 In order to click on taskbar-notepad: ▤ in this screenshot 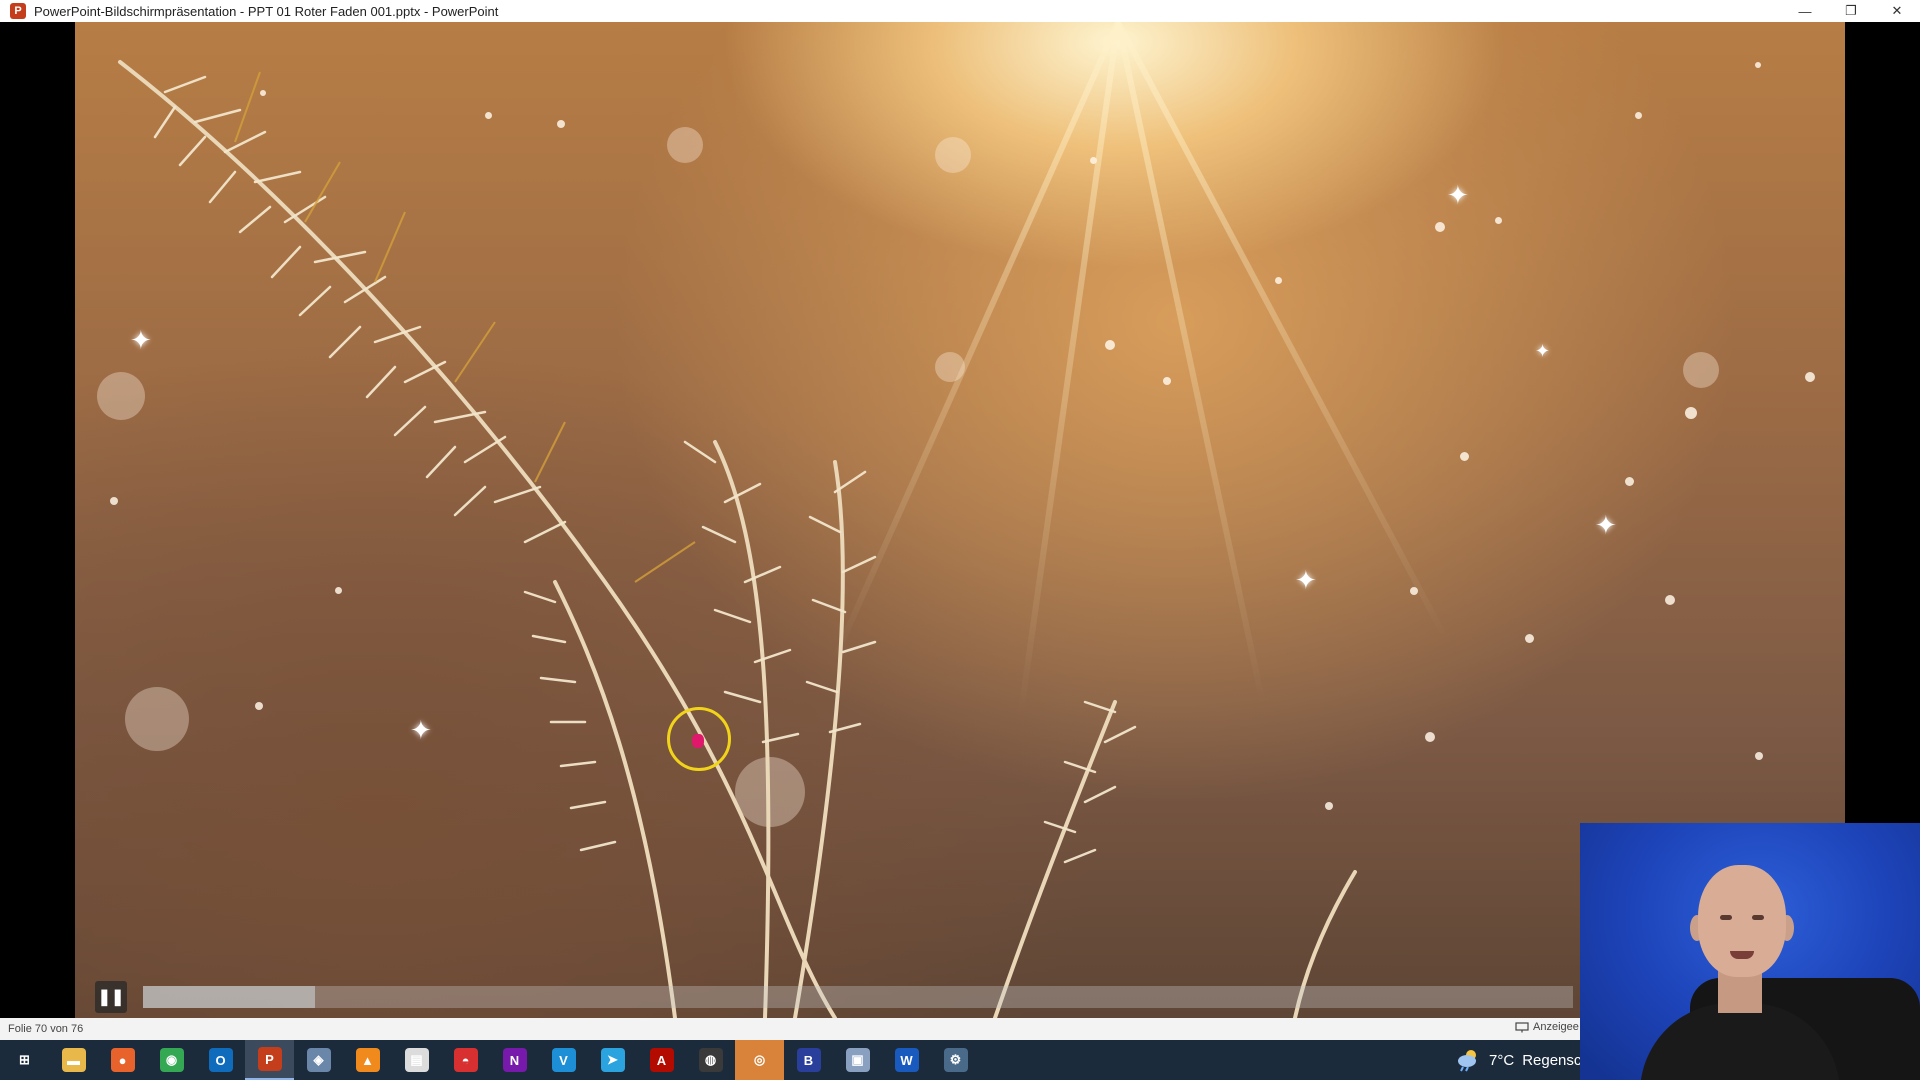, I will do `click(416, 1060)`.